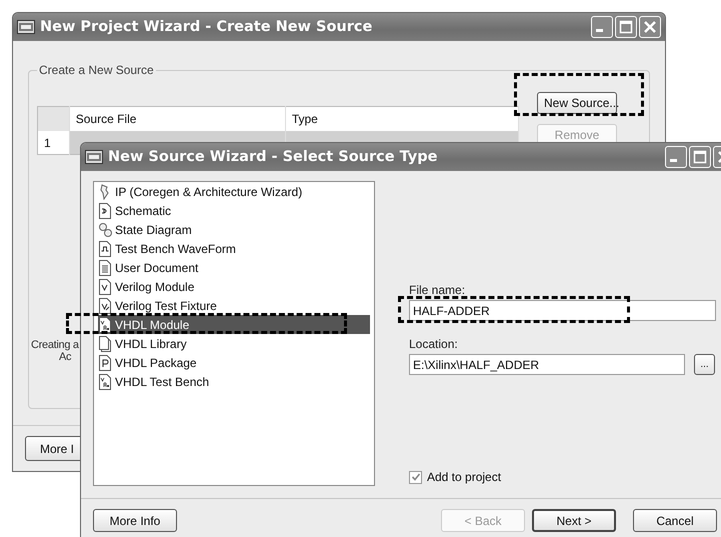 The width and height of the screenshot is (721, 537). What do you see at coordinates (65, 357) in the screenshot?
I see `note-text: Ac` at bounding box center [65, 357].